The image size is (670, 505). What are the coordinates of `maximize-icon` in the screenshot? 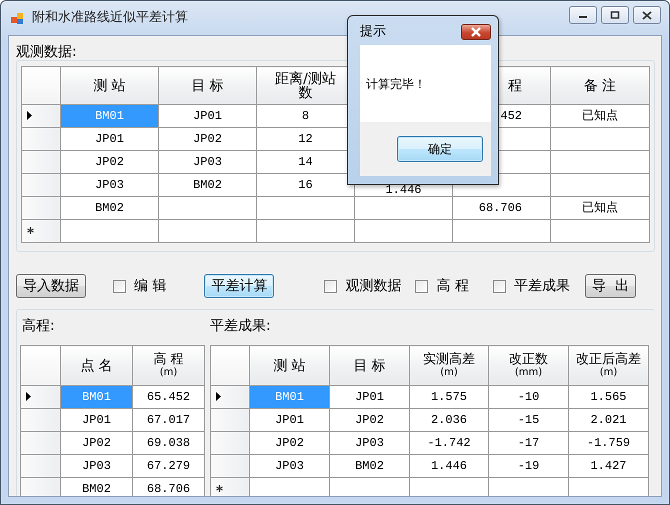 It's located at (615, 15).